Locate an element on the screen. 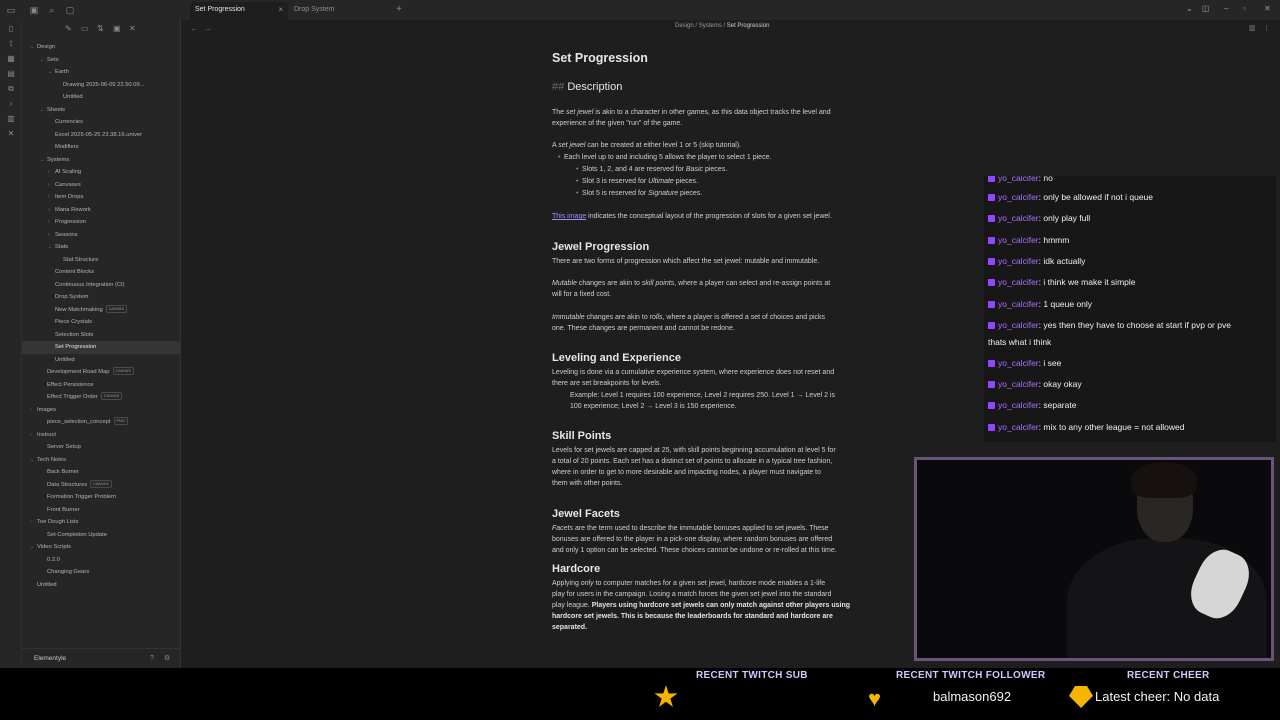 Image resolution: width=1280 pixels, height=720 pixels. tree-item: ⌄ Design is located at coordinates (101, 47).